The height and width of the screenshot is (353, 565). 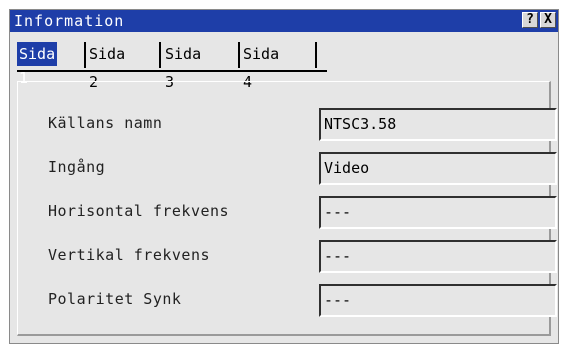 I want to click on tab-sida-1: Sida 1, so click(x=37, y=64).